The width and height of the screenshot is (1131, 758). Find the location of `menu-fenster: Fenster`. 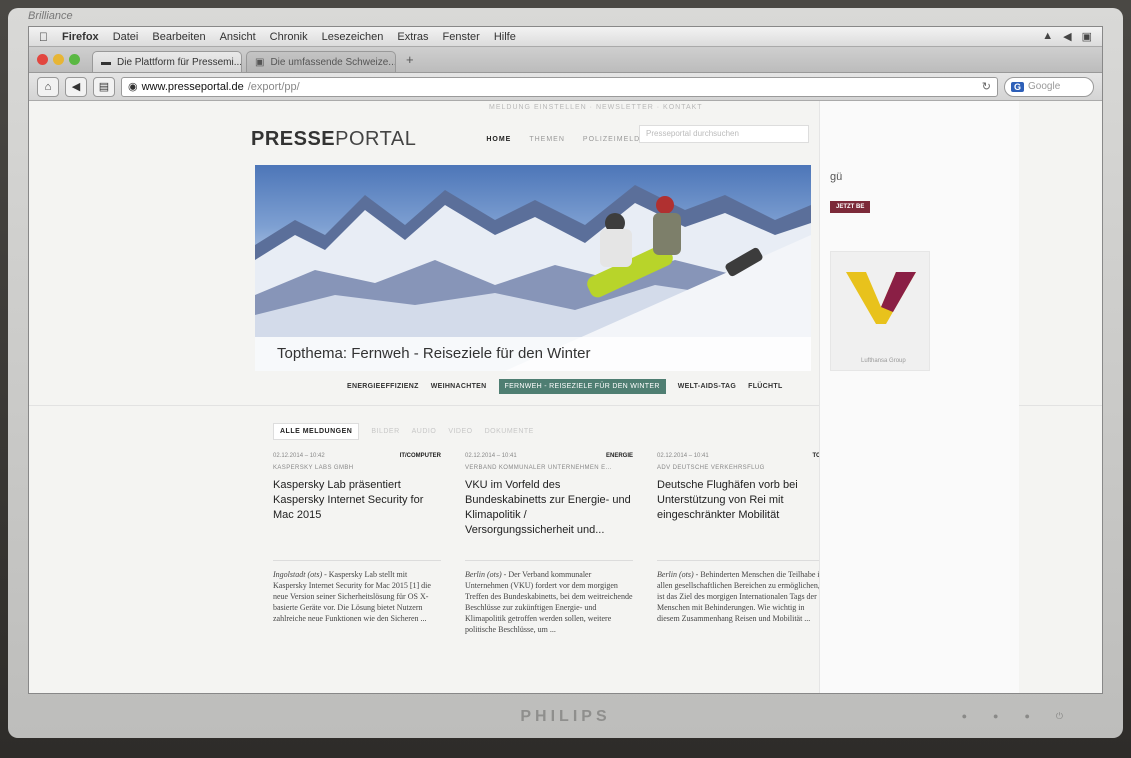

menu-fenster: Fenster is located at coordinates (461, 37).